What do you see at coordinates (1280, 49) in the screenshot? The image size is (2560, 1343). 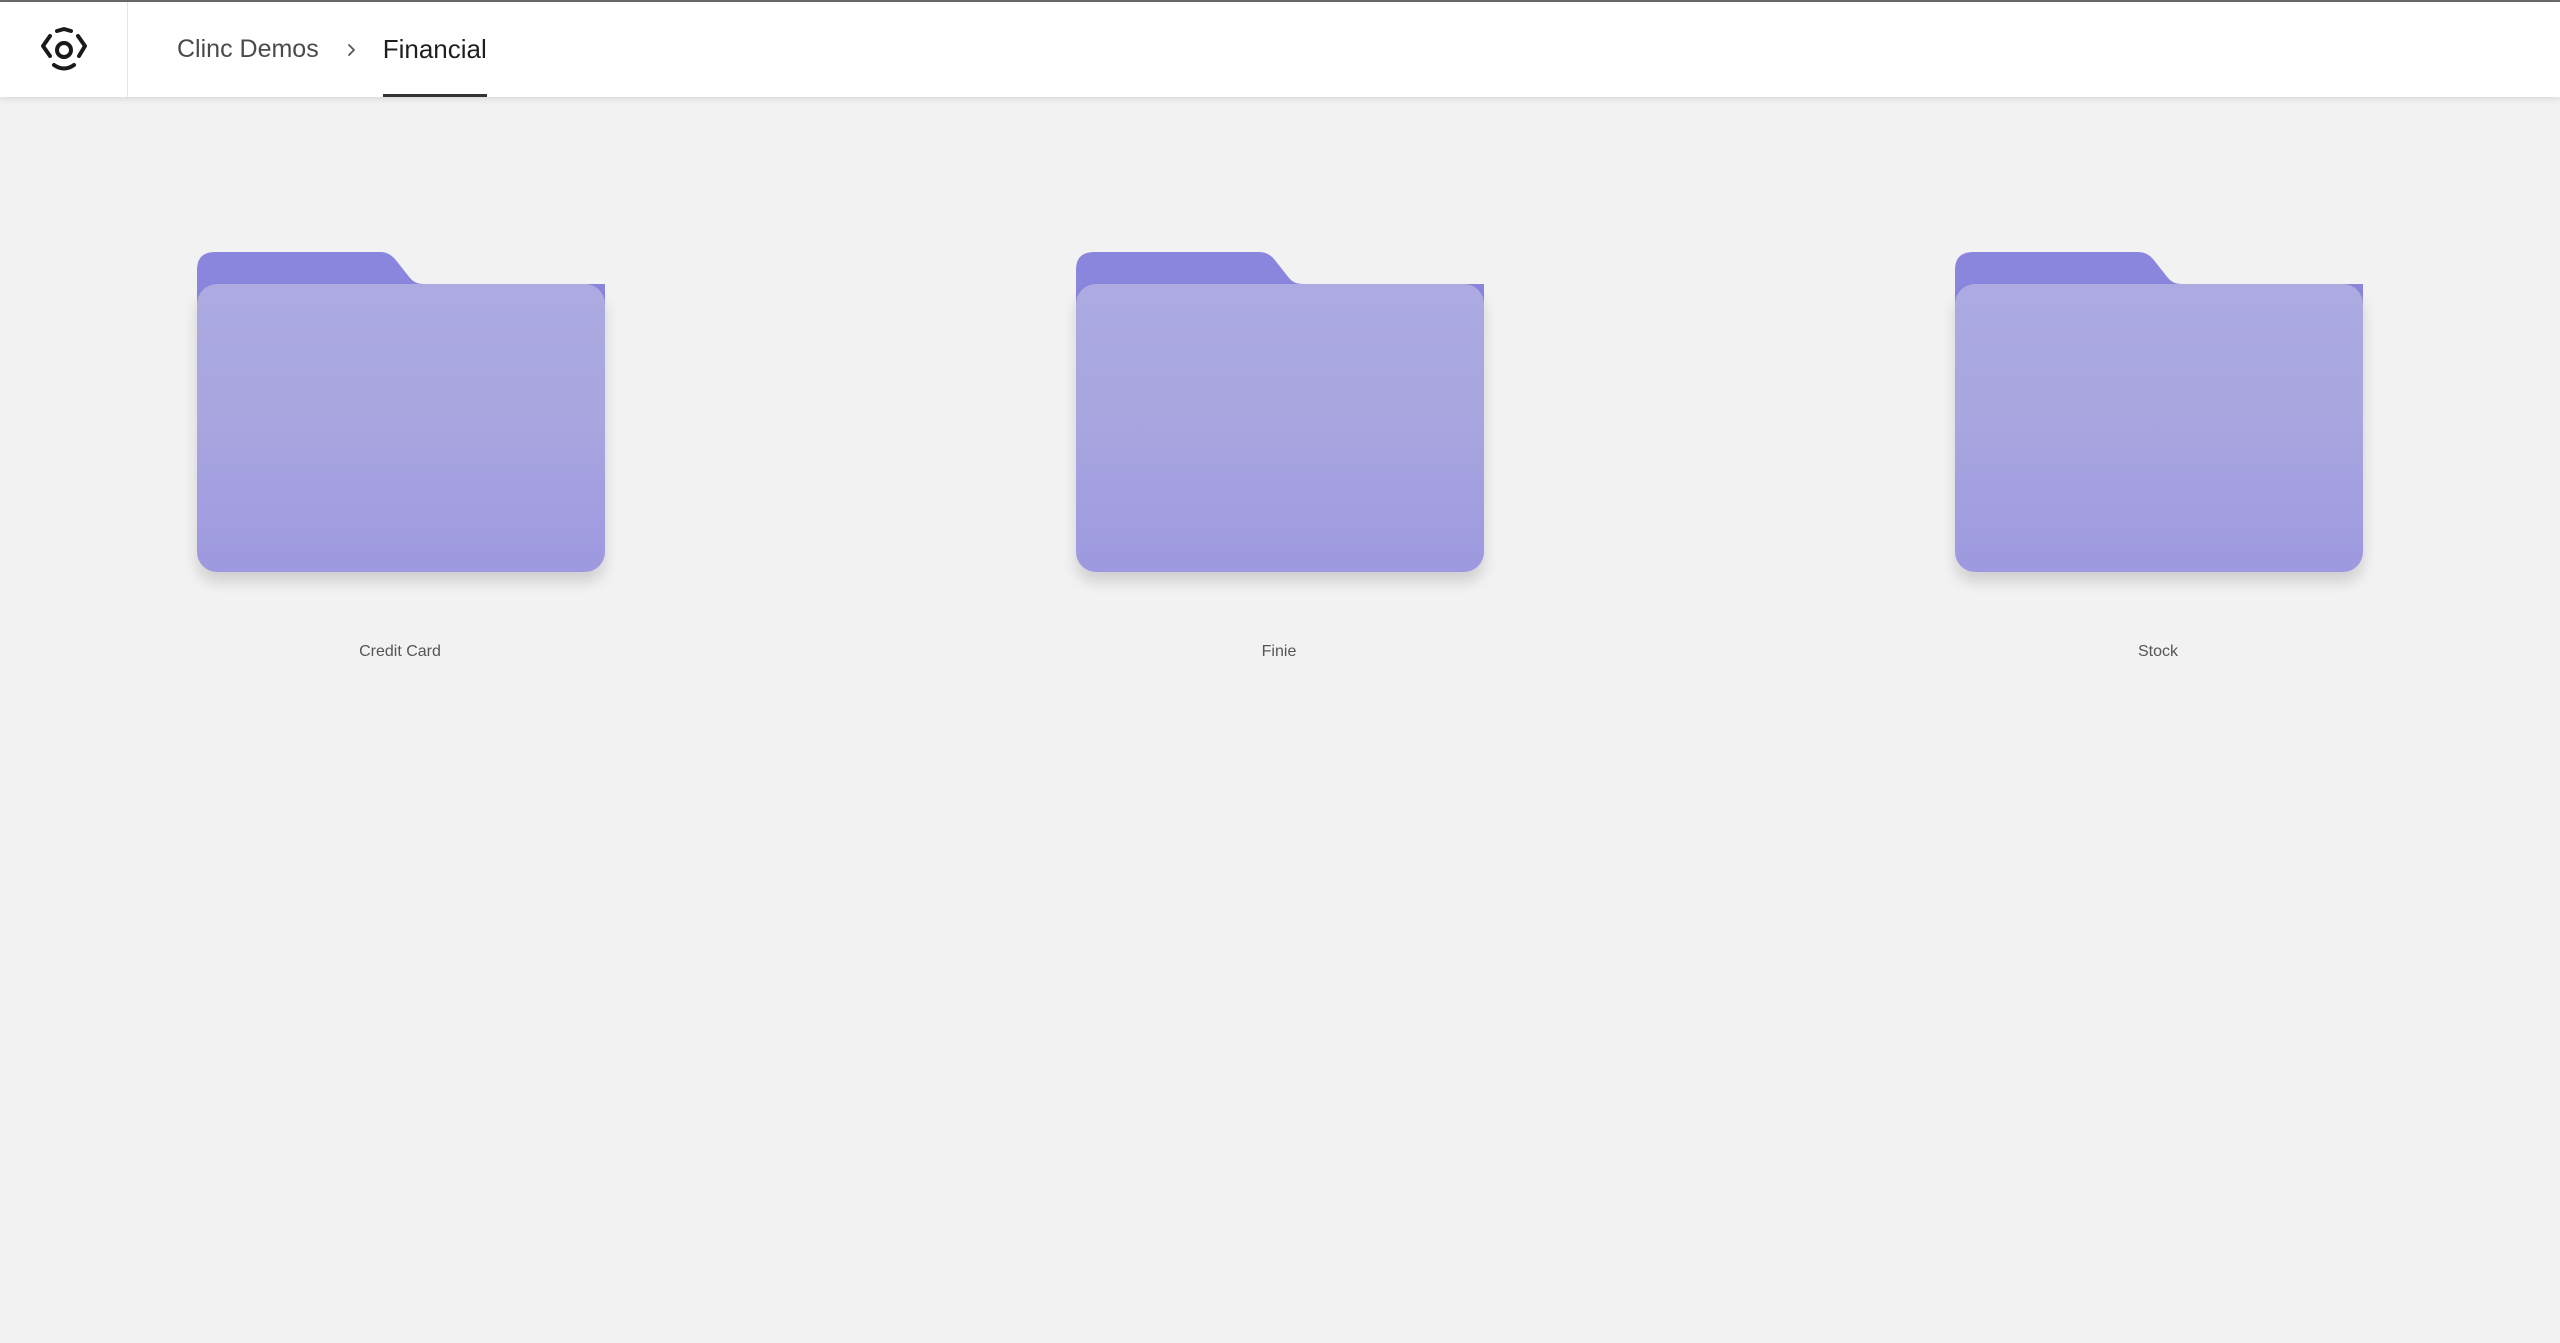 I see `top-navigation-bar: Clinc Demos Financial` at bounding box center [1280, 49].